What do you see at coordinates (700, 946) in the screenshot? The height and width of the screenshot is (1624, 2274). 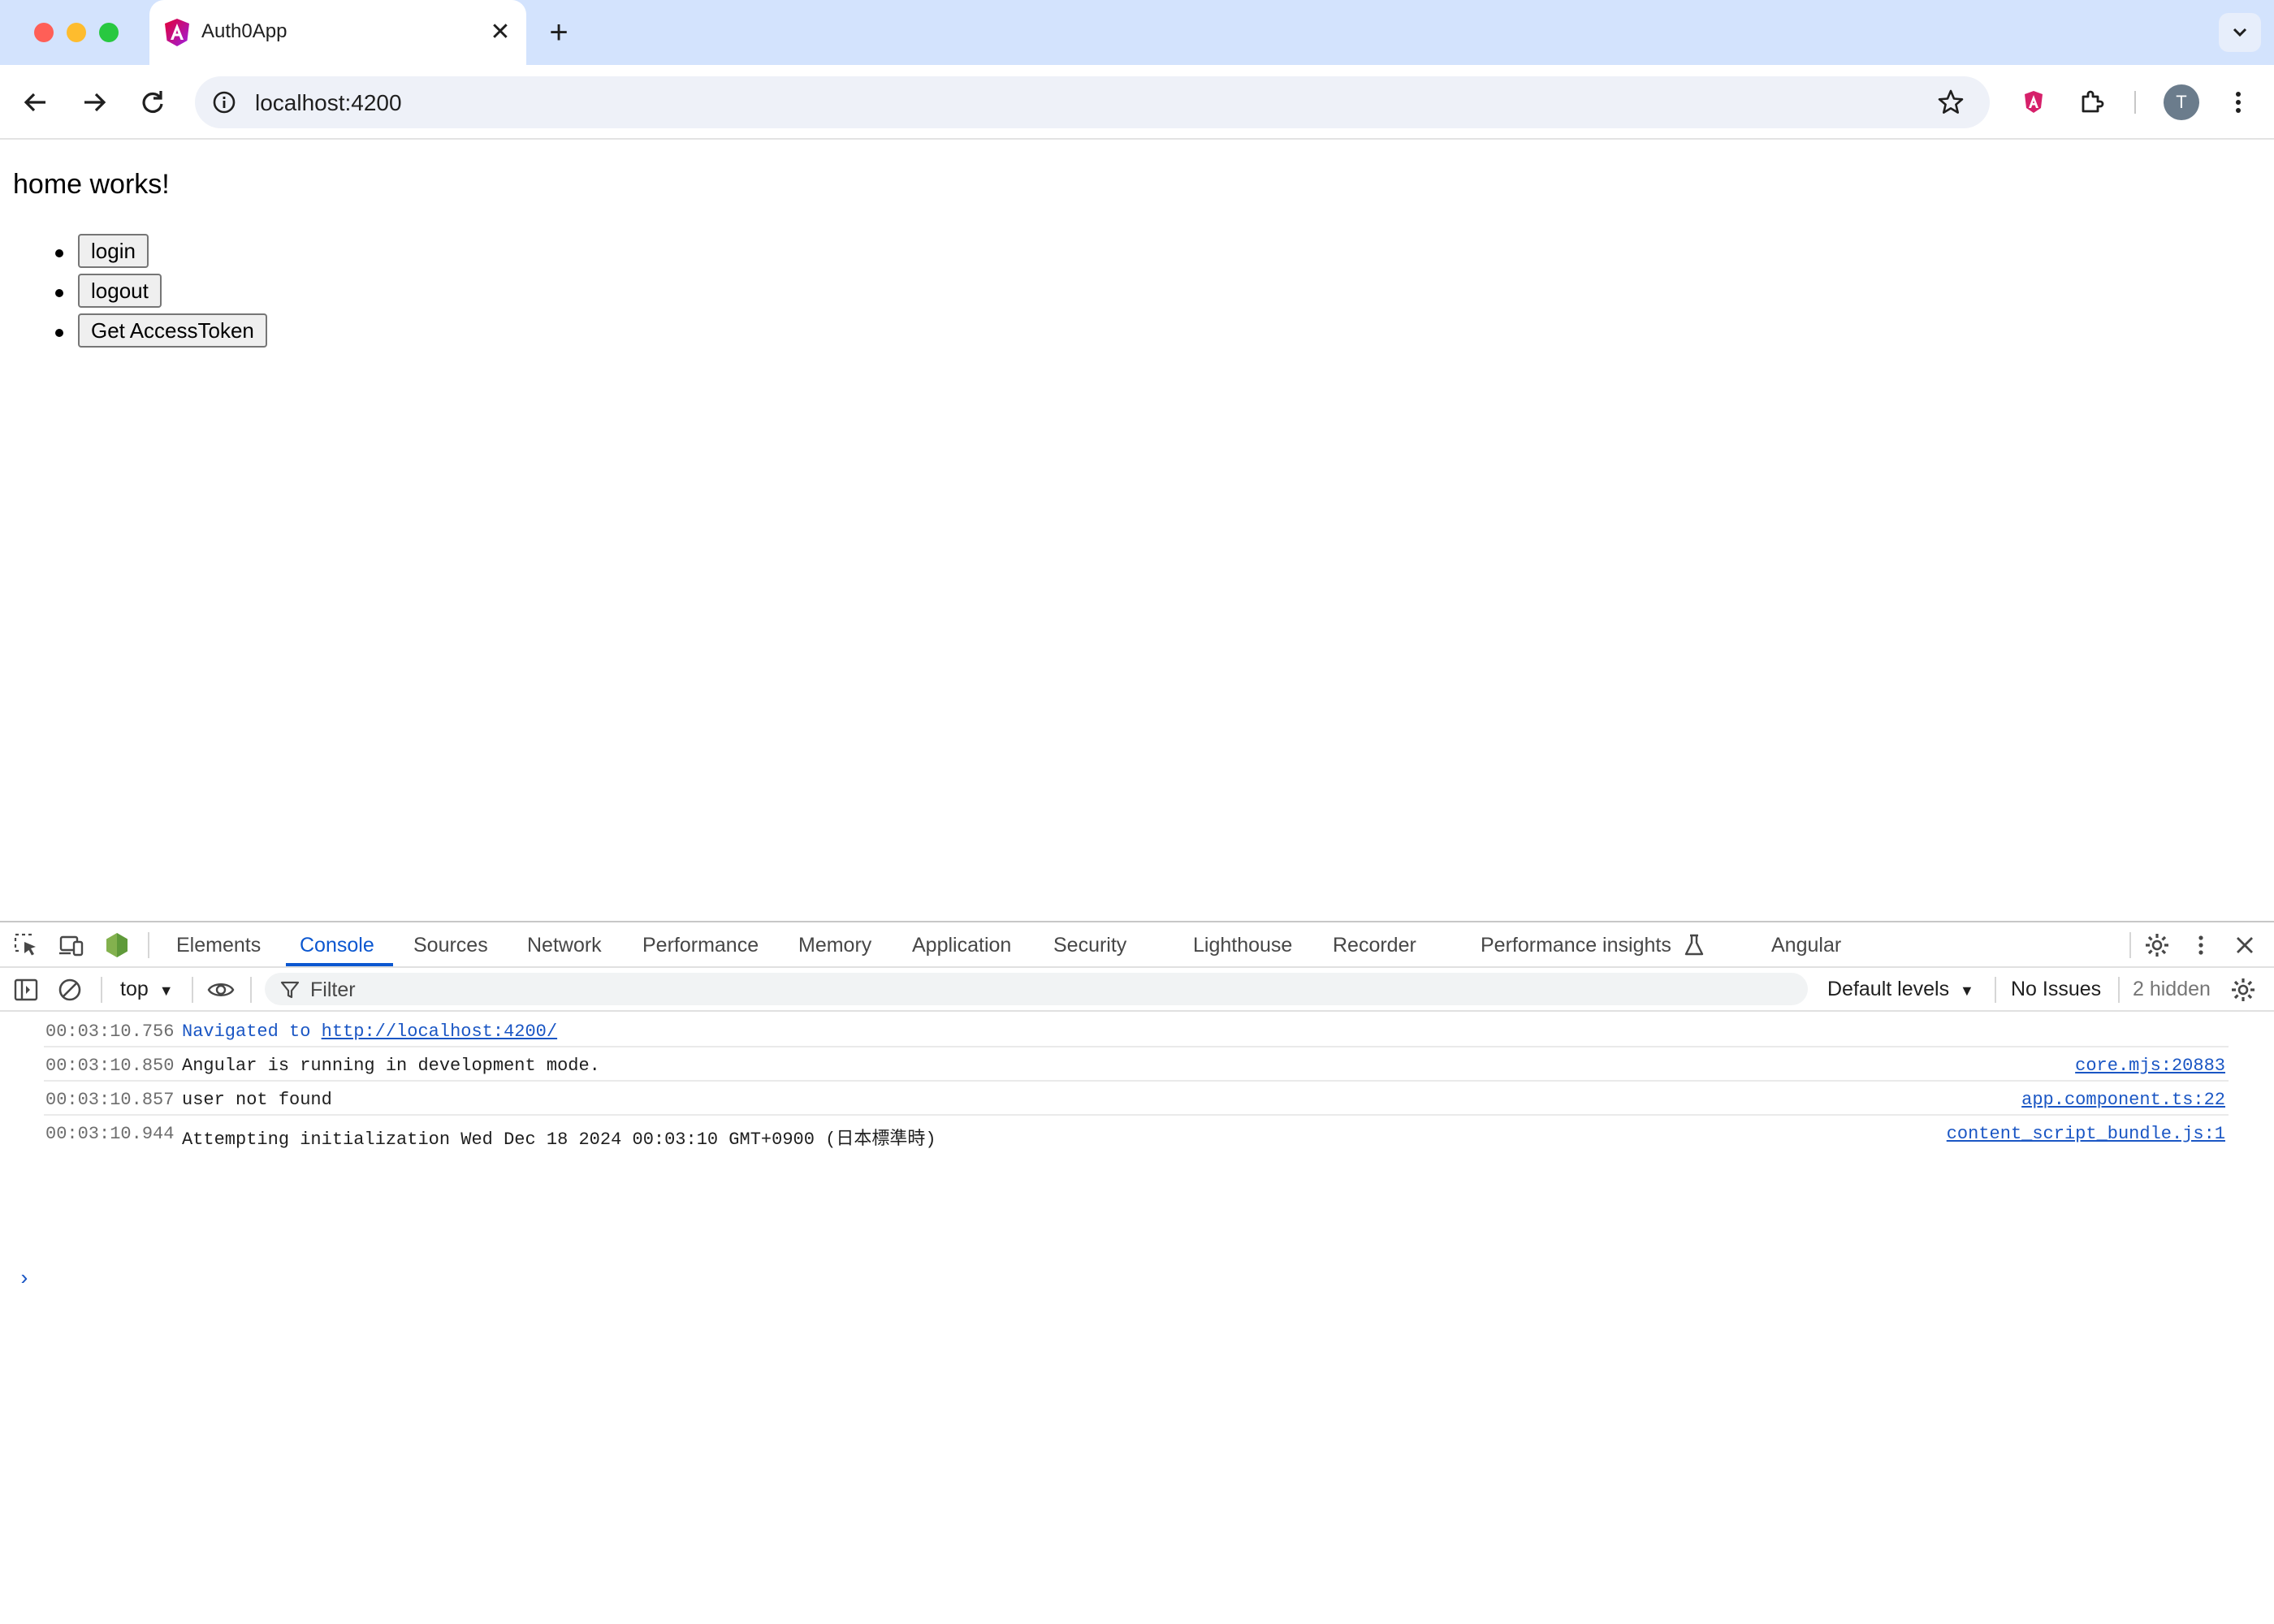 I see `tab-performance: Performance` at bounding box center [700, 946].